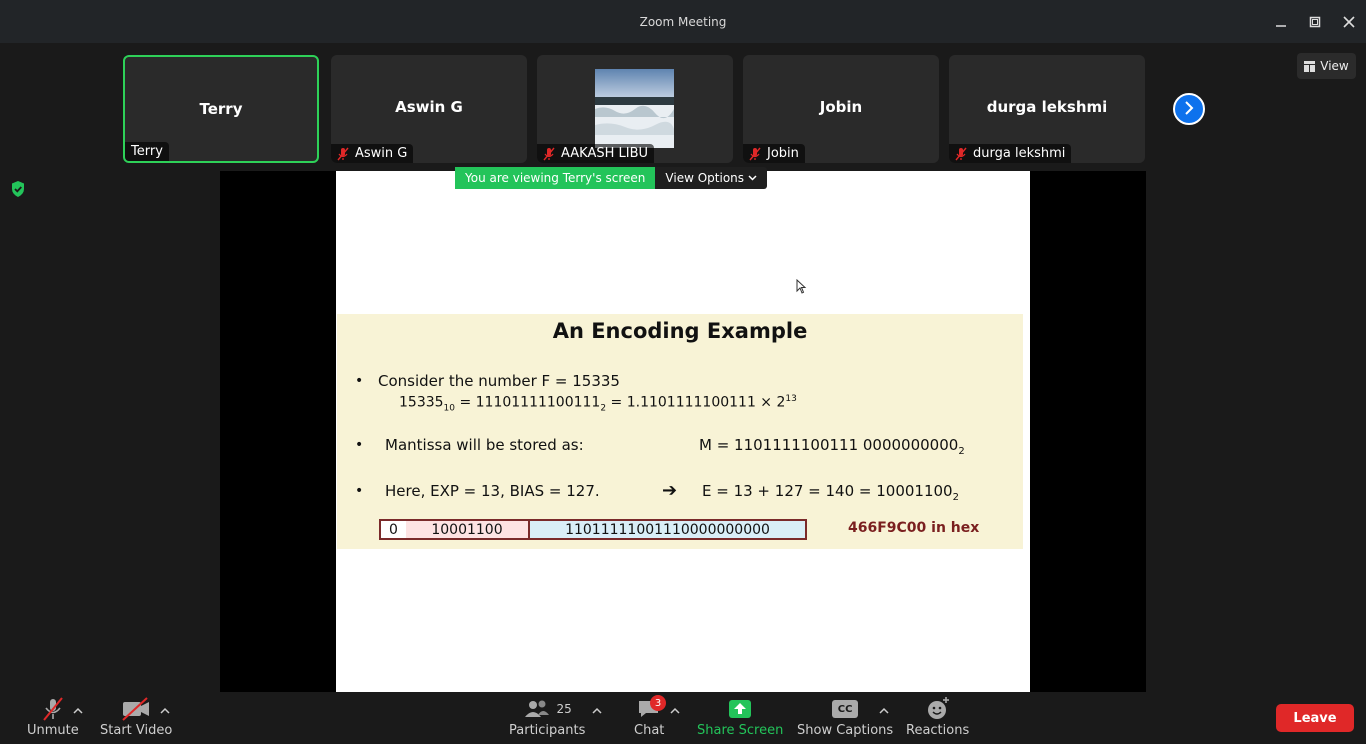 The width and height of the screenshot is (1366, 744). I want to click on slide-line-3-b: M = 1101111100111 00000000002, so click(832, 446).